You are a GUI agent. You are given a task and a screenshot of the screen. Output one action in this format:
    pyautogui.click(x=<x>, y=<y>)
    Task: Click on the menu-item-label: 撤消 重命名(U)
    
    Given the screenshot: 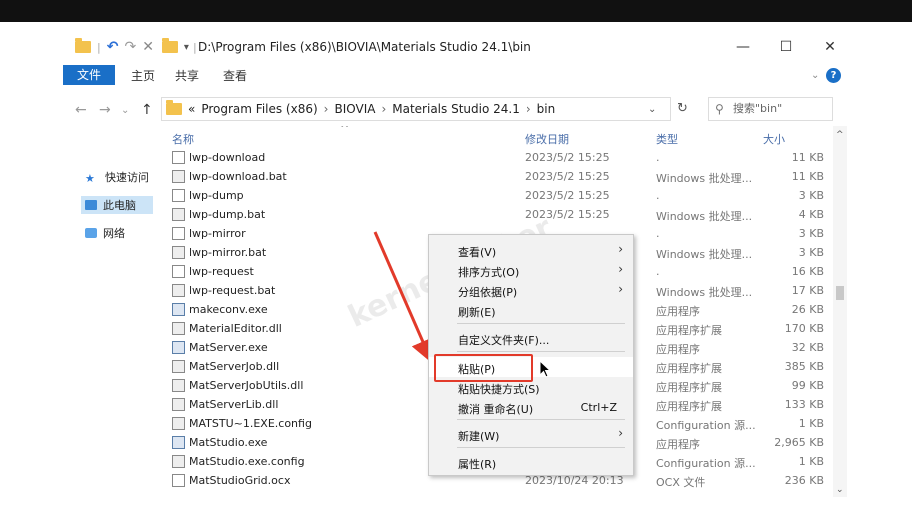 What is the action you would take?
    pyautogui.click(x=496, y=409)
    